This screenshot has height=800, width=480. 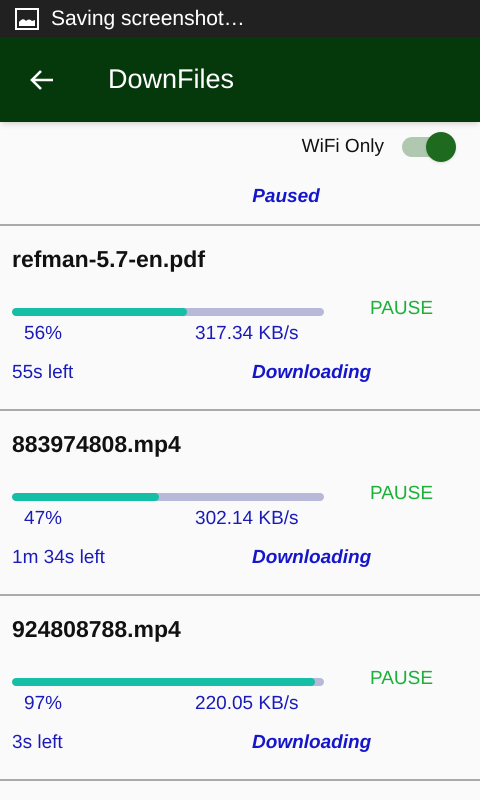 I want to click on time-left-text: 3s left, so click(x=38, y=742).